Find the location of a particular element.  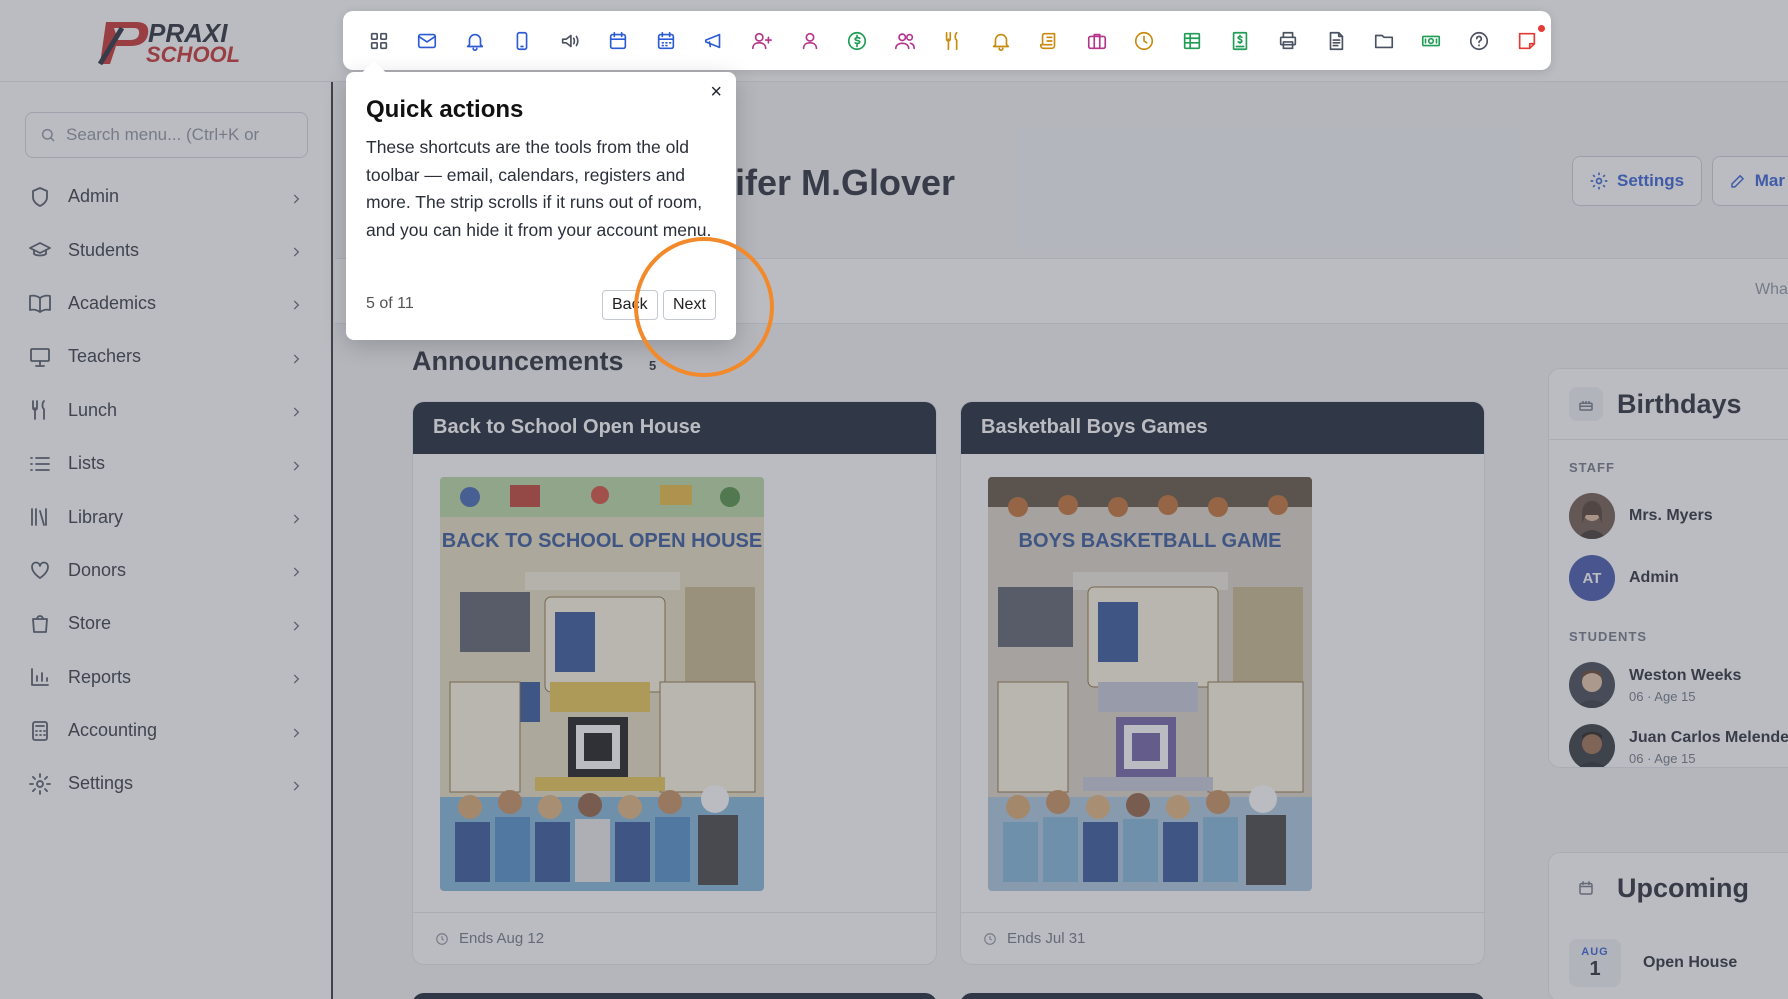

calendar-days-icon is located at coordinates (666, 41).